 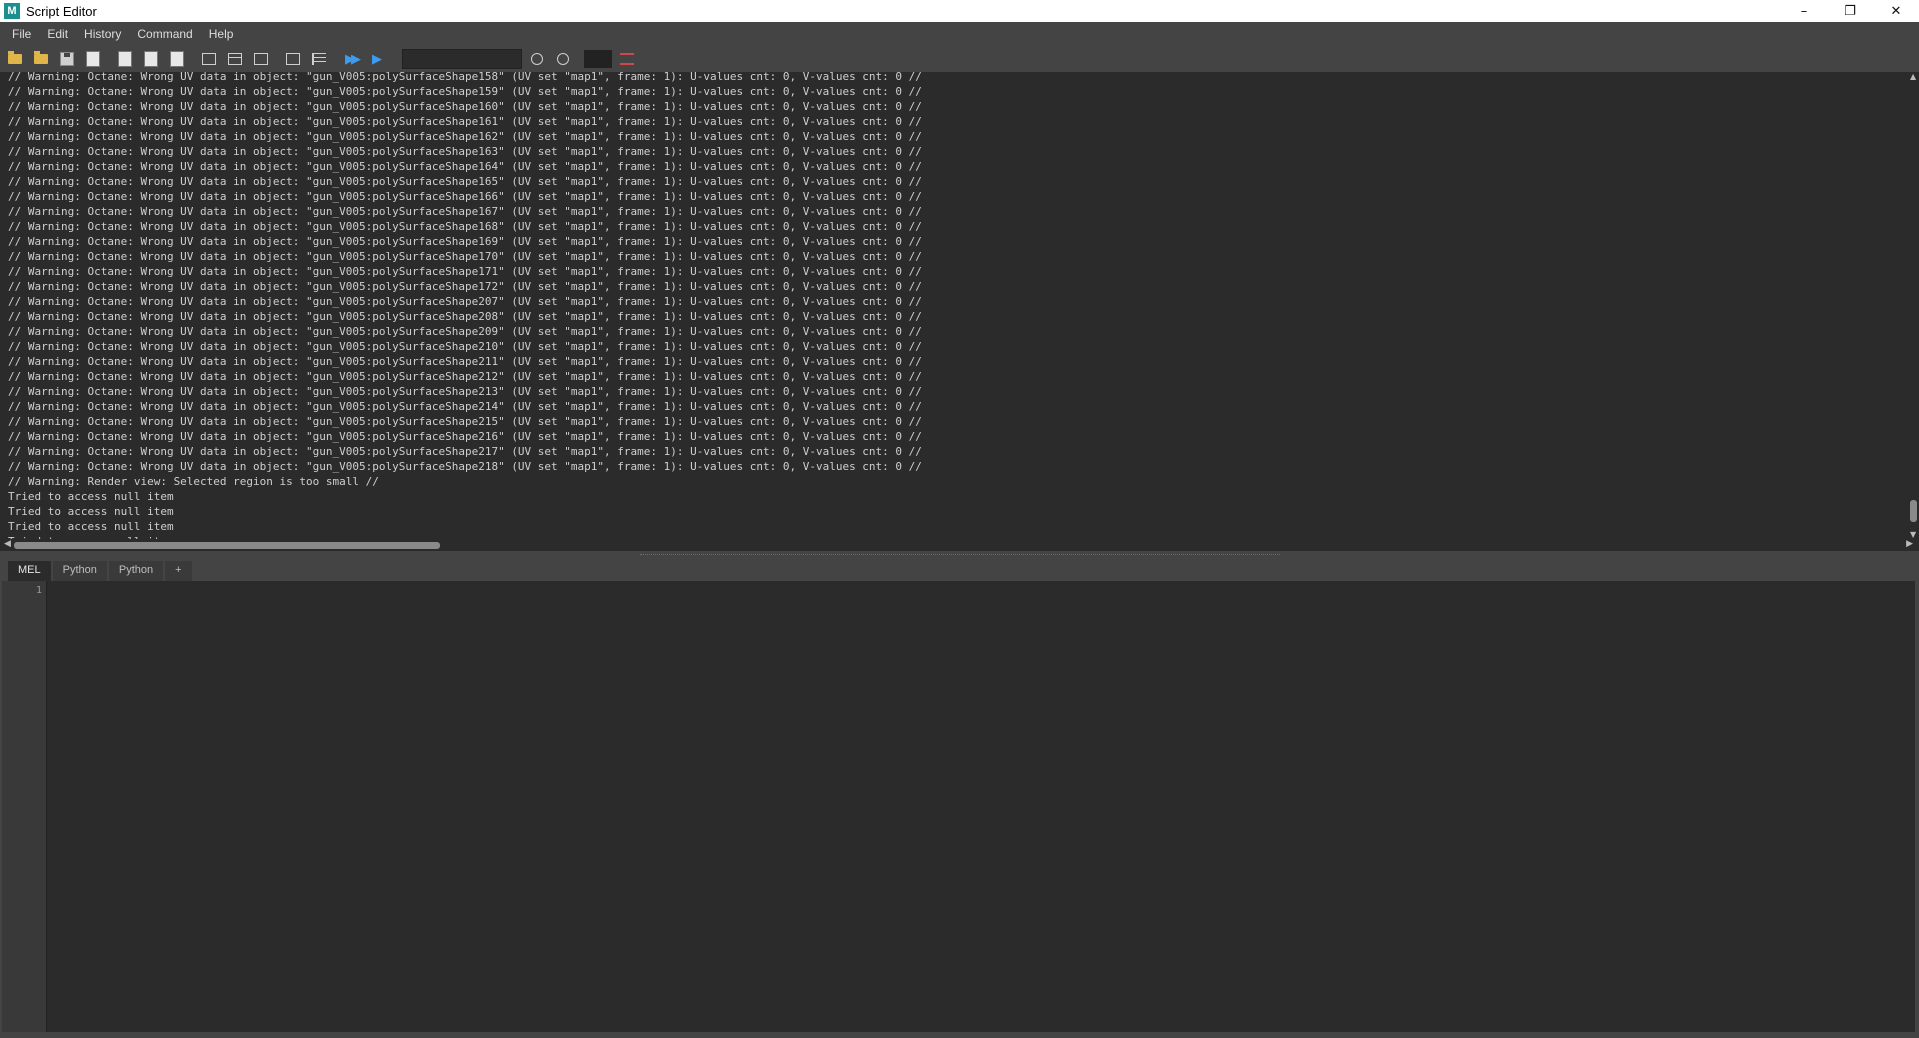 What do you see at coordinates (24, 806) in the screenshot?
I see `line-number-gutter: 1` at bounding box center [24, 806].